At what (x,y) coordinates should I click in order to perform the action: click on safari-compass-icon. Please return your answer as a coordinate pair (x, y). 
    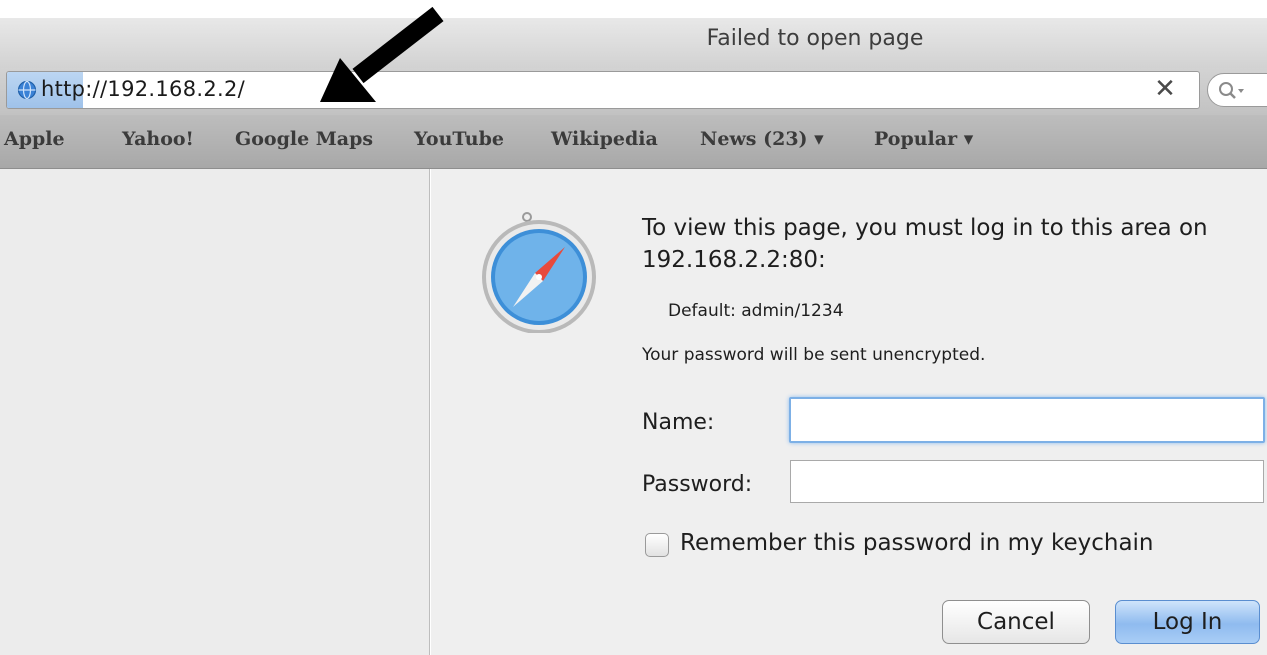
    Looking at the image, I should click on (539, 272).